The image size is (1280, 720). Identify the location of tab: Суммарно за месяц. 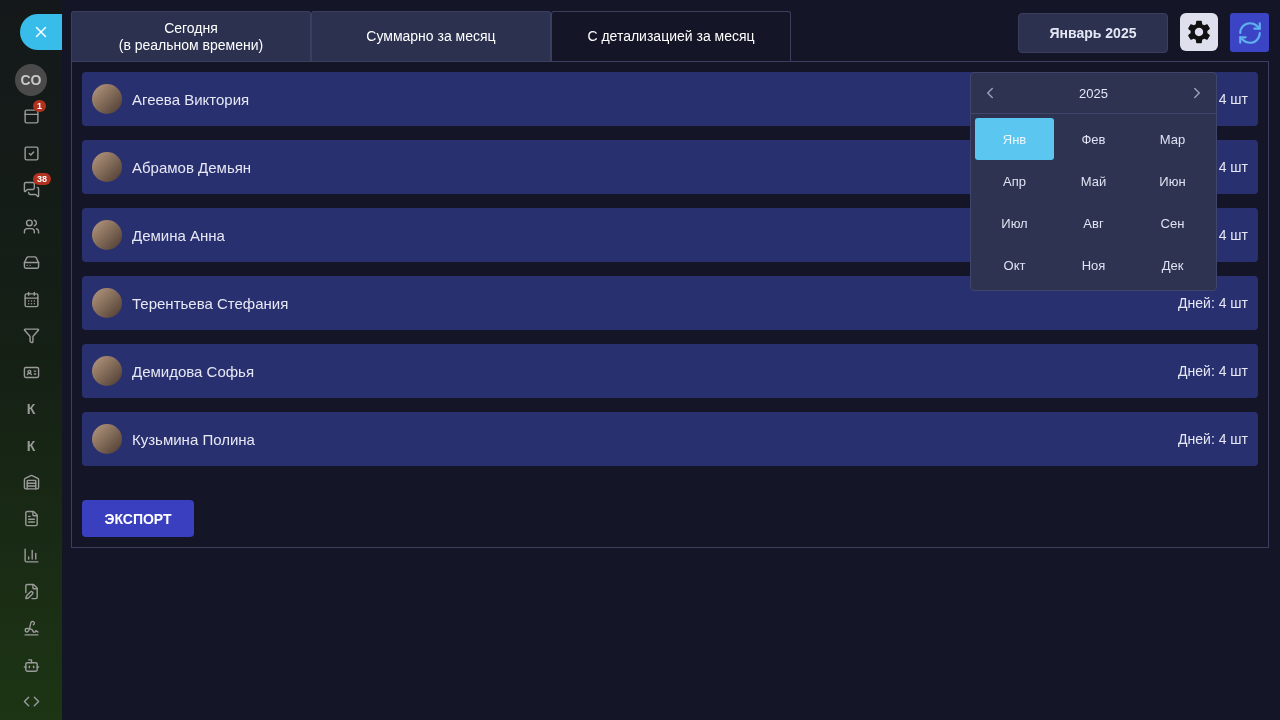
(431, 36).